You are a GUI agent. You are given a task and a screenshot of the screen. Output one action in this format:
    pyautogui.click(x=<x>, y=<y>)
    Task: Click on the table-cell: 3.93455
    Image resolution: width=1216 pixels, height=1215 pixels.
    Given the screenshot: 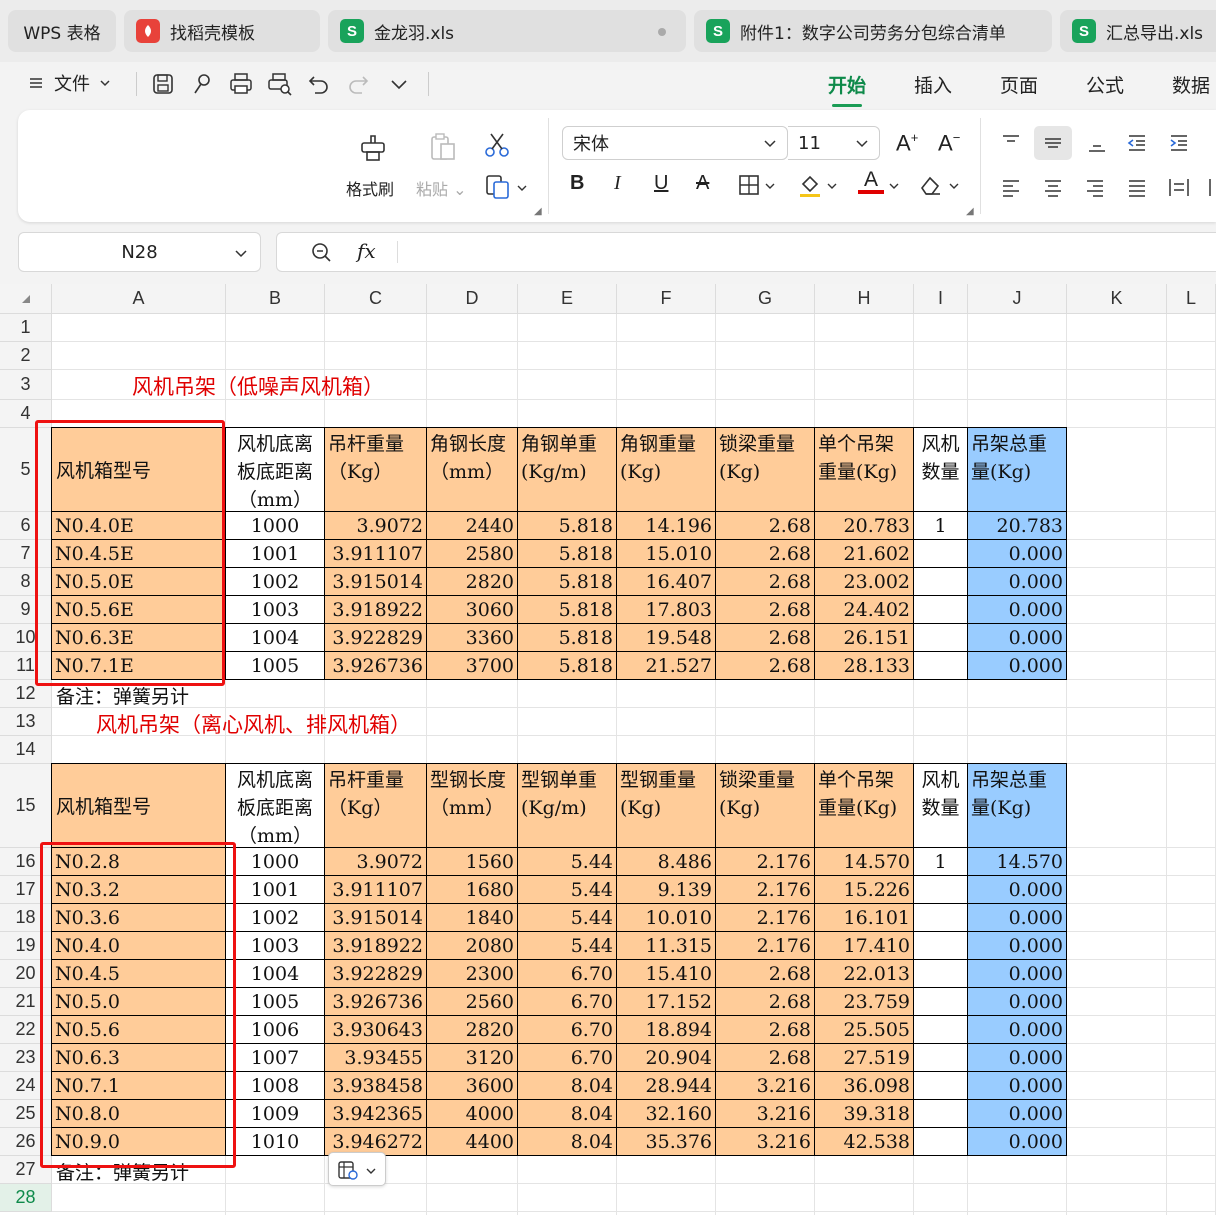 What is the action you would take?
    pyautogui.click(x=376, y=1058)
    